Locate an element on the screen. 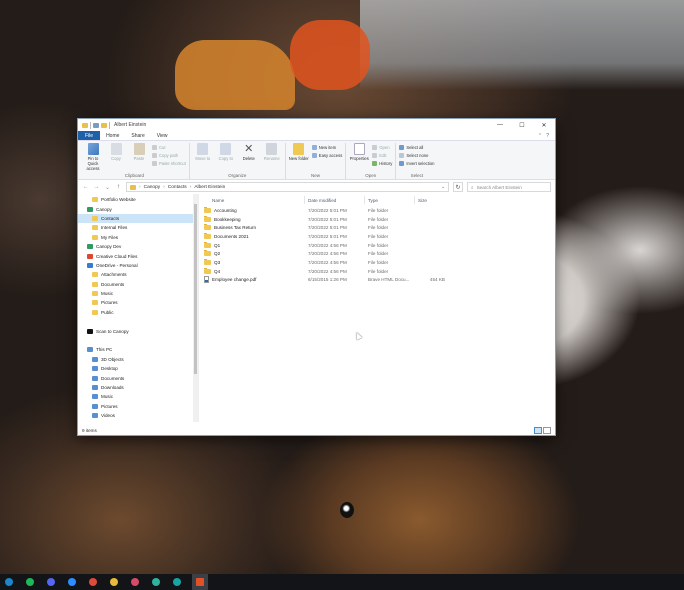  invert-selection-button: Invert selection is located at coordinates (417, 163).